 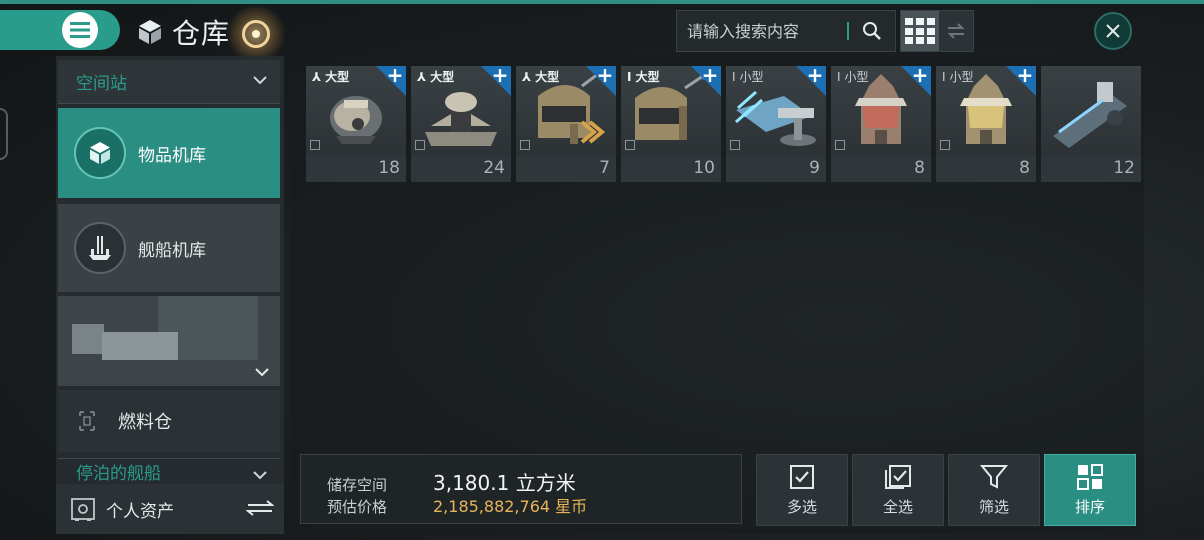 I want to click on section-space-station-label: 空间站, so click(x=101, y=84).